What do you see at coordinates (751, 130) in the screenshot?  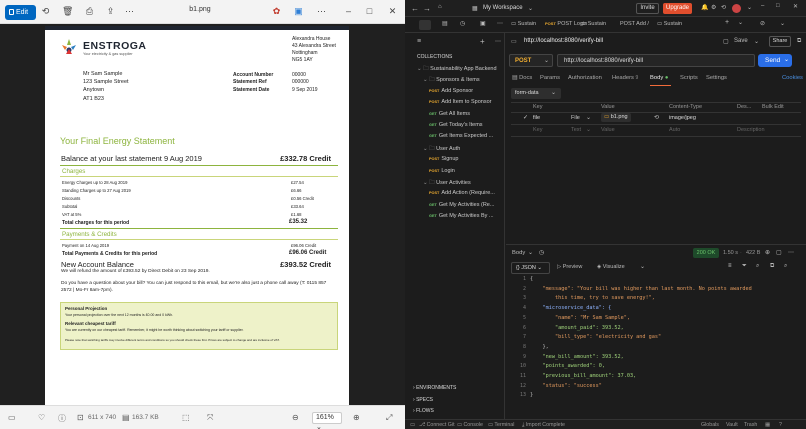 I see `description-placeholder: Description` at bounding box center [751, 130].